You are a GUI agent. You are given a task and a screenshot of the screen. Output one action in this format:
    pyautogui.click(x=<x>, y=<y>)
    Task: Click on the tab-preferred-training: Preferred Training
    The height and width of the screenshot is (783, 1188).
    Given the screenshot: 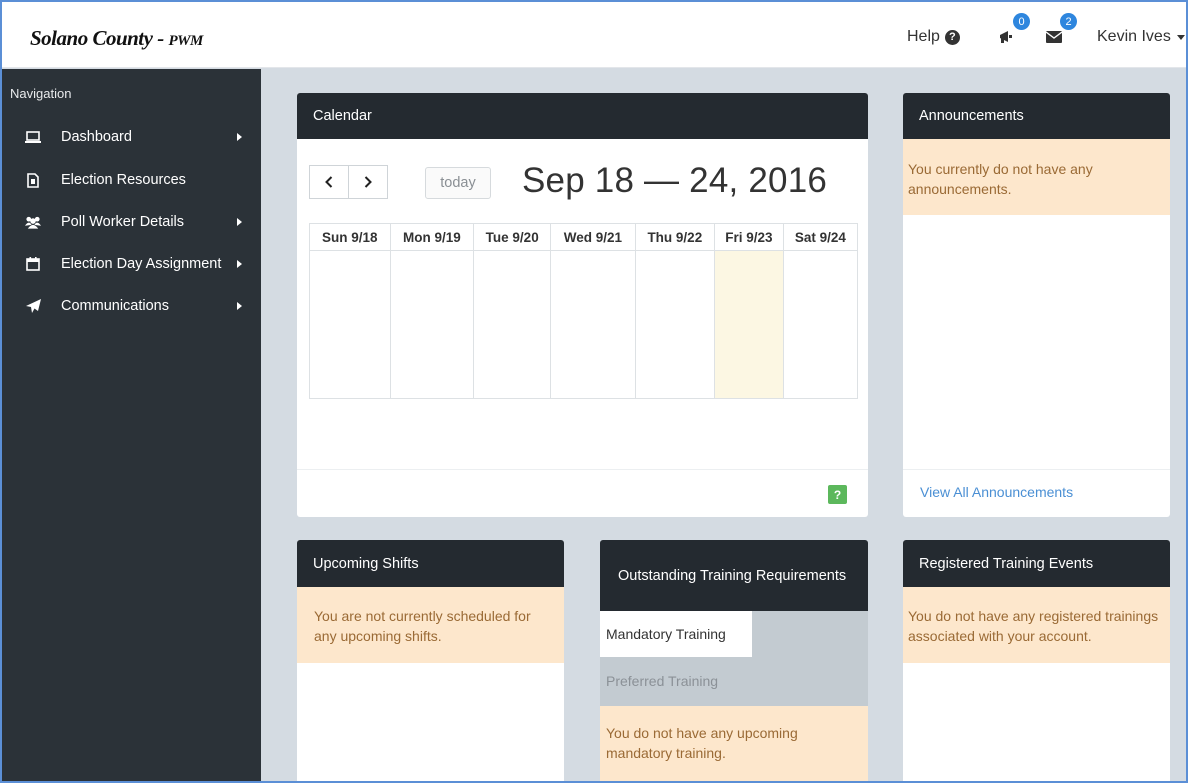 What is the action you would take?
    pyautogui.click(x=733, y=681)
    